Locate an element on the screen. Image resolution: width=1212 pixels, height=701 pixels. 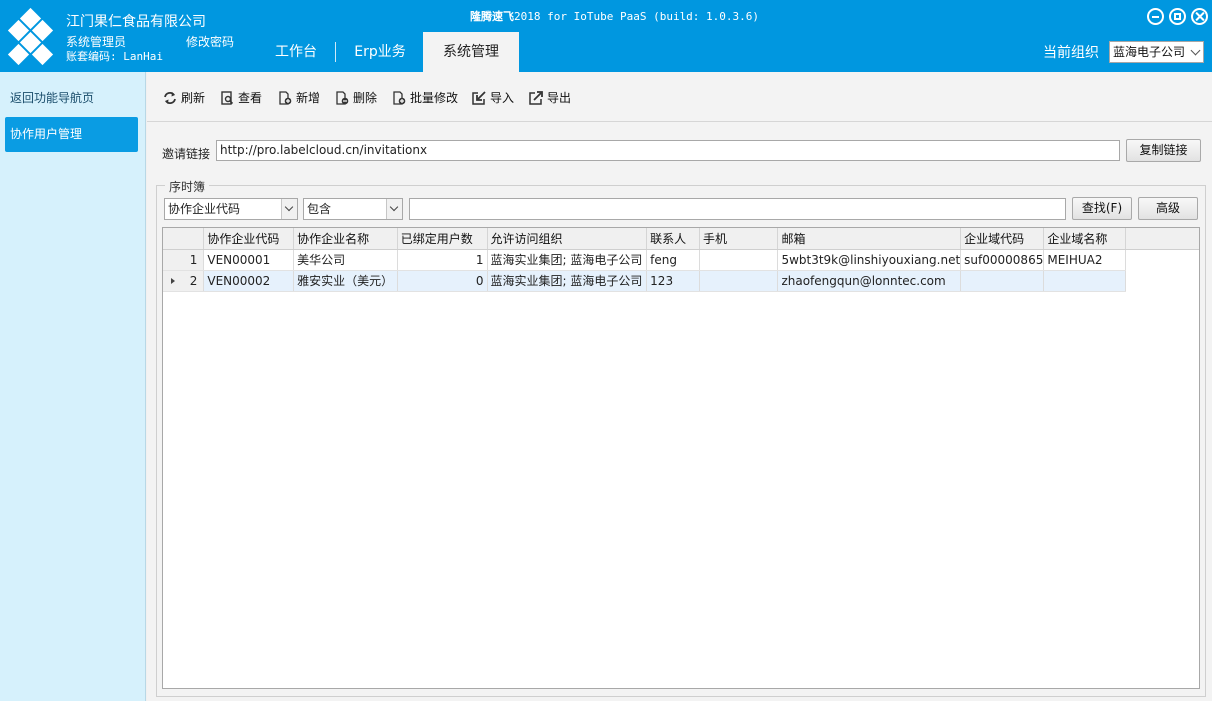
app-title-brand: 隆腾速飞 is located at coordinates (492, 16).